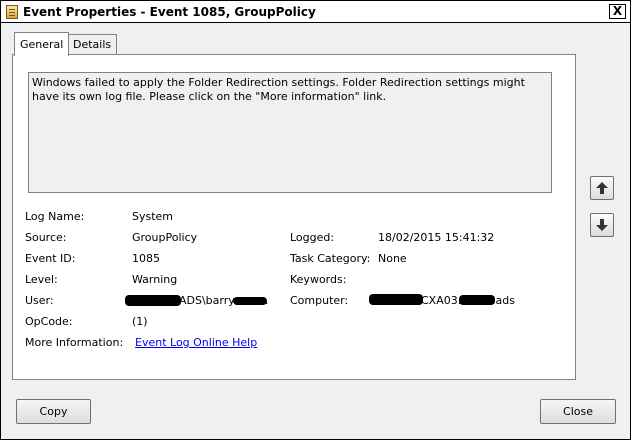 Image resolution: width=631 pixels, height=440 pixels. What do you see at coordinates (319, 300) in the screenshot?
I see `computer-label: Computer:` at bounding box center [319, 300].